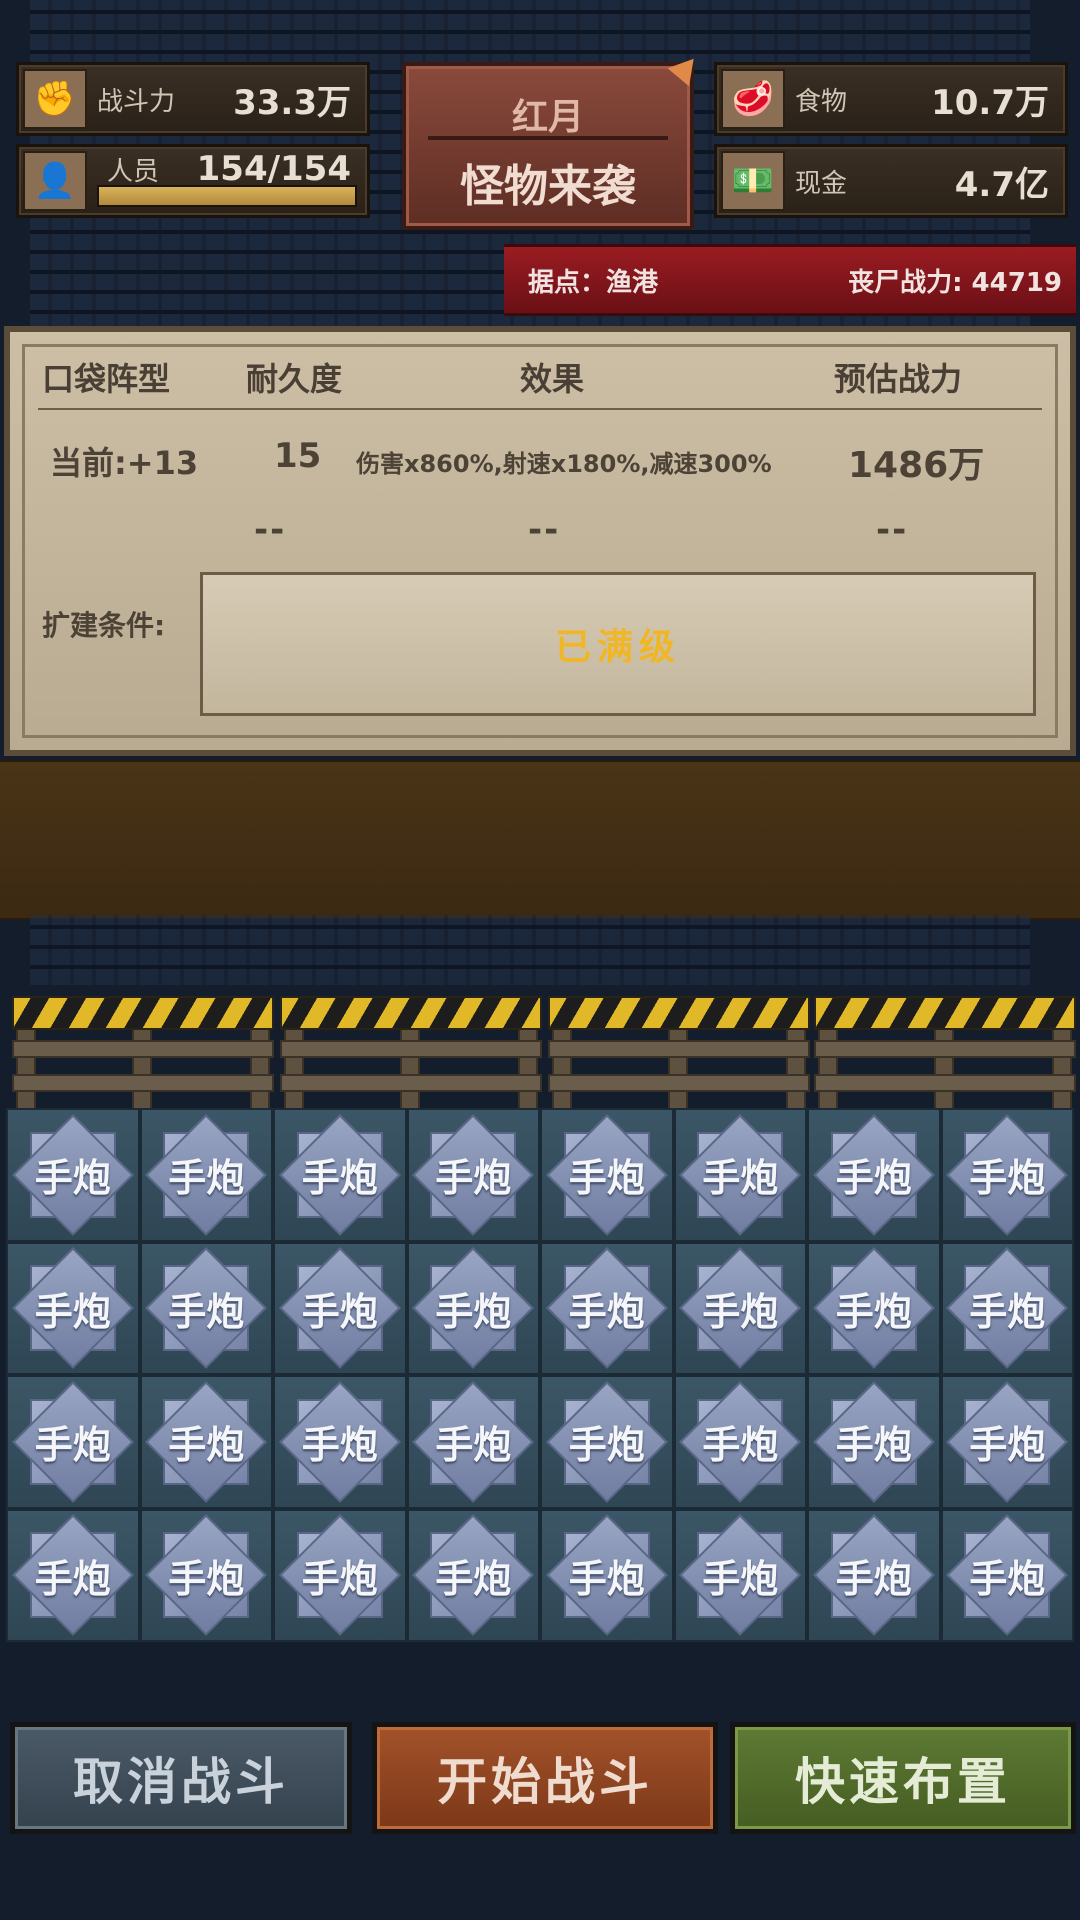  What do you see at coordinates (548, 186) in the screenshot?
I see `event-subtitle: 怪物来袭` at bounding box center [548, 186].